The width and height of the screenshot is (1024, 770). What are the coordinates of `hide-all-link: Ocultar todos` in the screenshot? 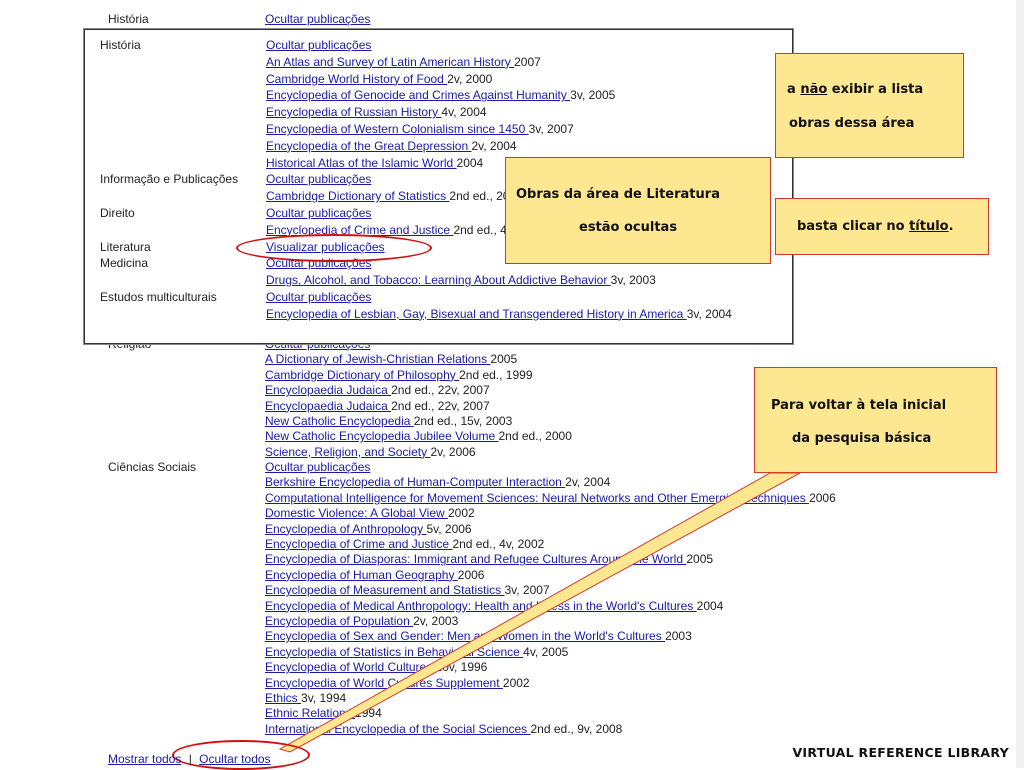 It's located at (234, 759).